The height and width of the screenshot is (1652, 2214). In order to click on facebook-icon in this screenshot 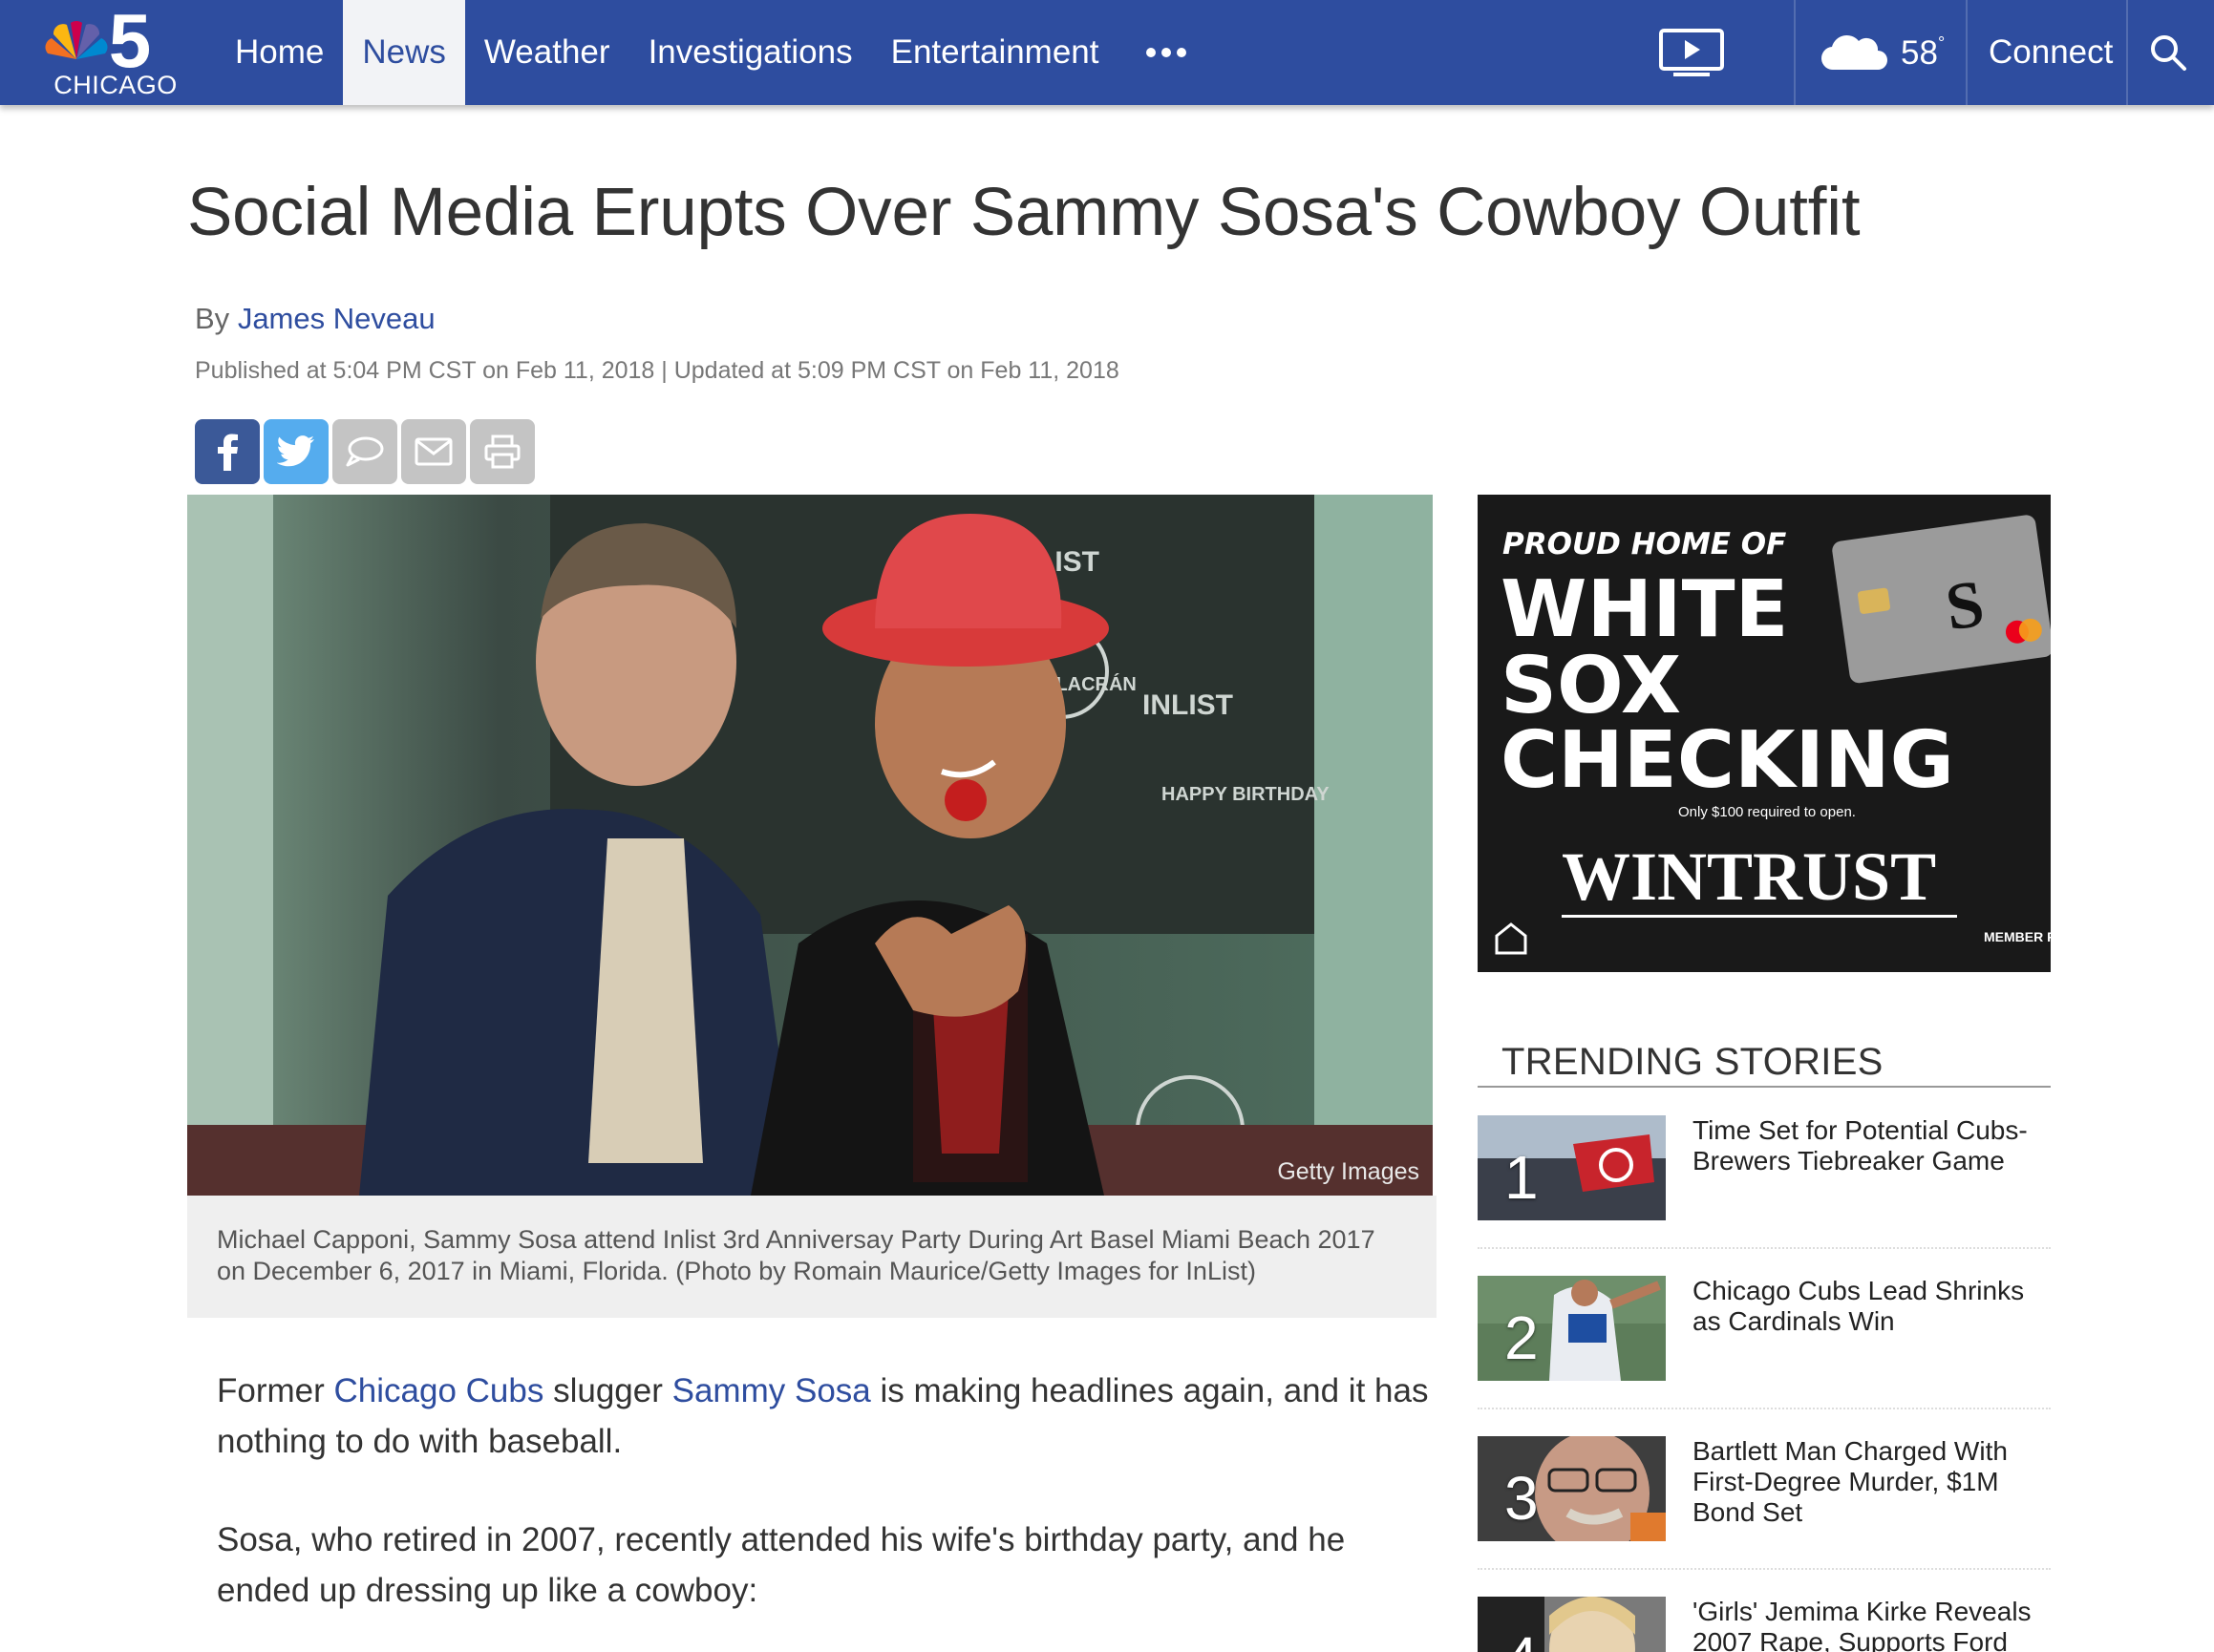, I will do `click(228, 452)`.